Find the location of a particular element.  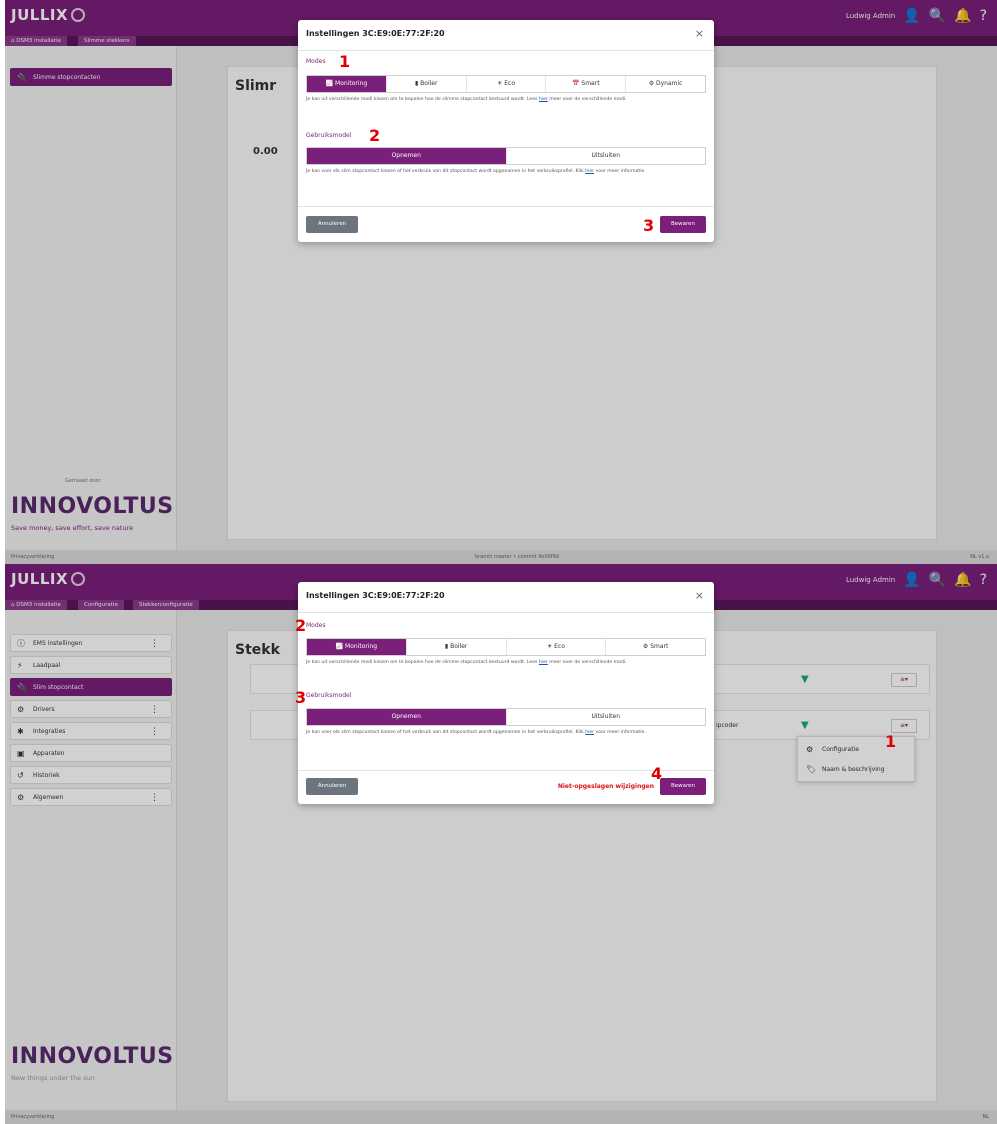

annotation-4: 4 is located at coordinates (657, 773).